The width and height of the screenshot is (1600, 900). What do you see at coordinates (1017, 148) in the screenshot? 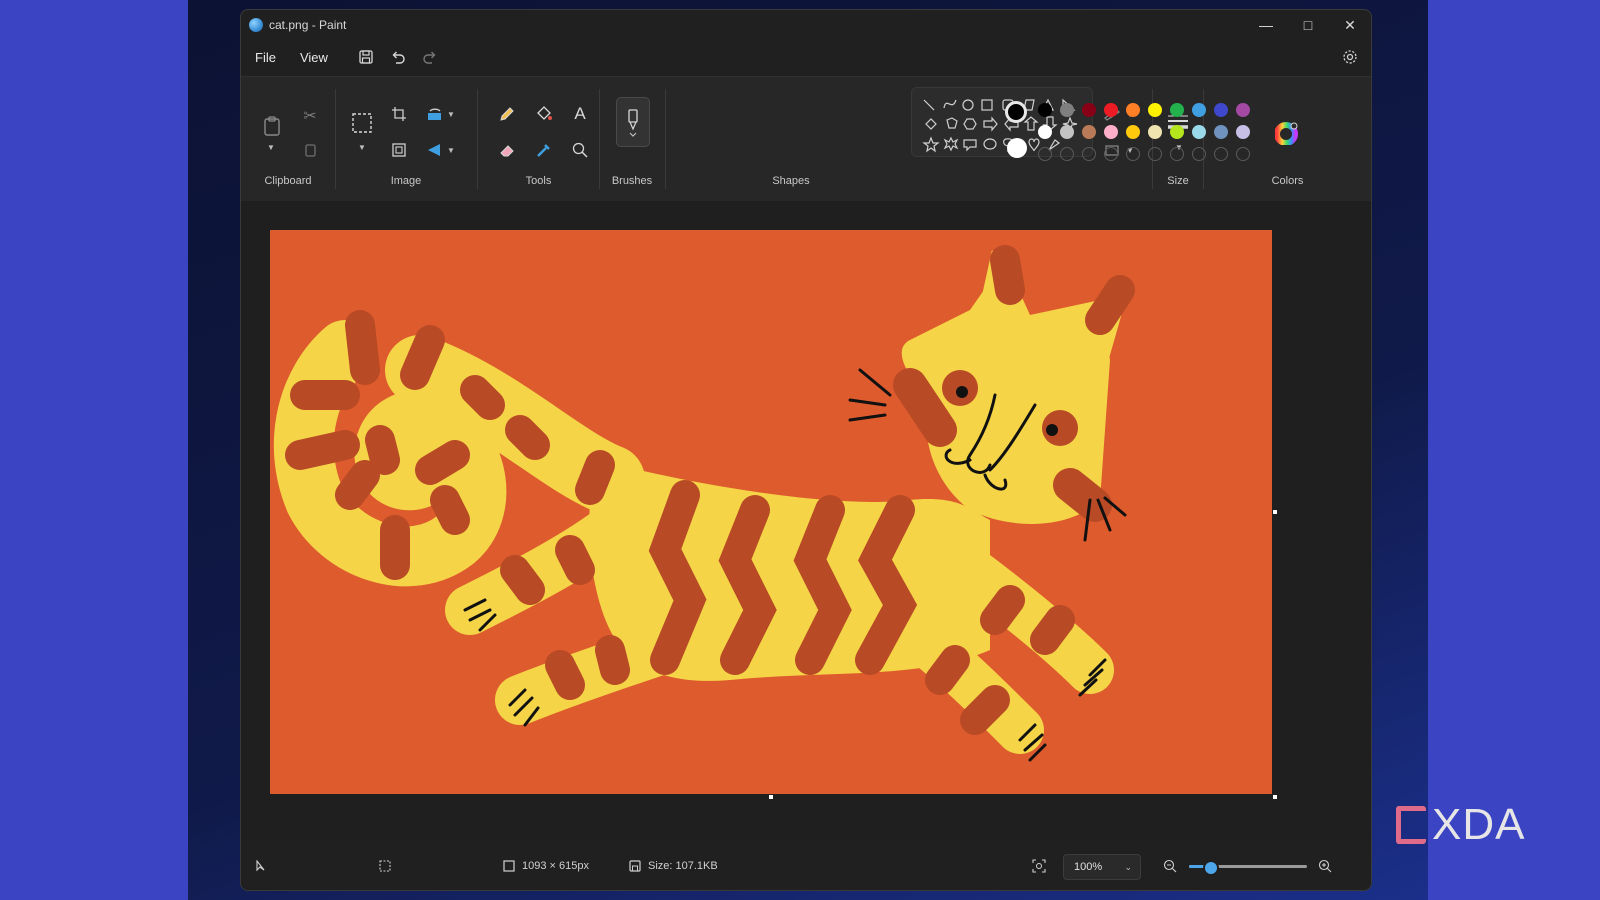
I see `secondary-color` at bounding box center [1017, 148].